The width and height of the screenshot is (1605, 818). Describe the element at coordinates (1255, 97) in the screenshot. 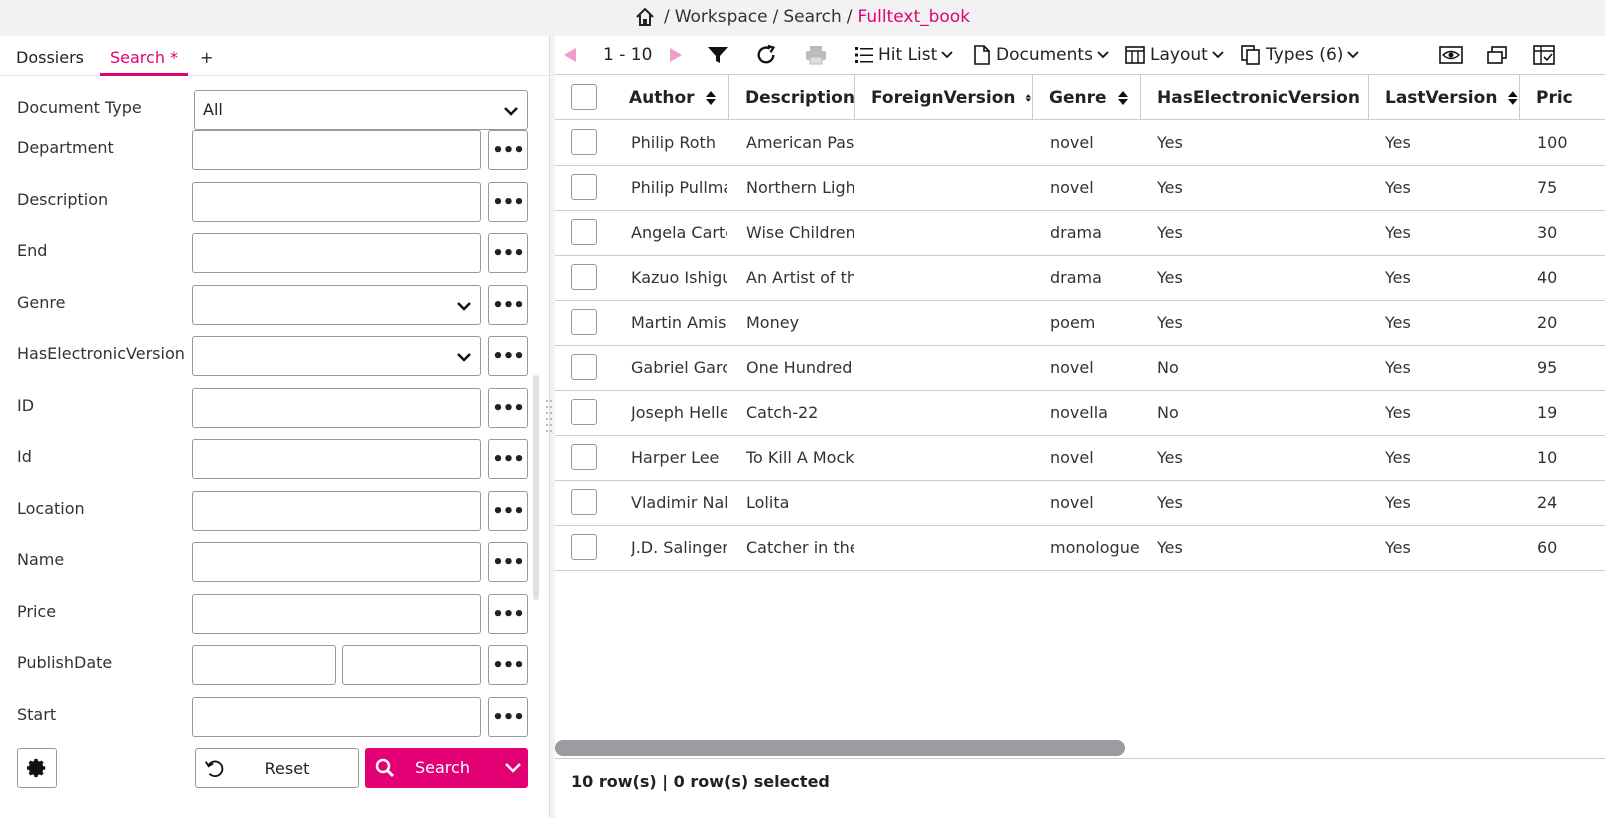

I see `column-header-has-electronic-version: HasElectronicVersion` at that location.